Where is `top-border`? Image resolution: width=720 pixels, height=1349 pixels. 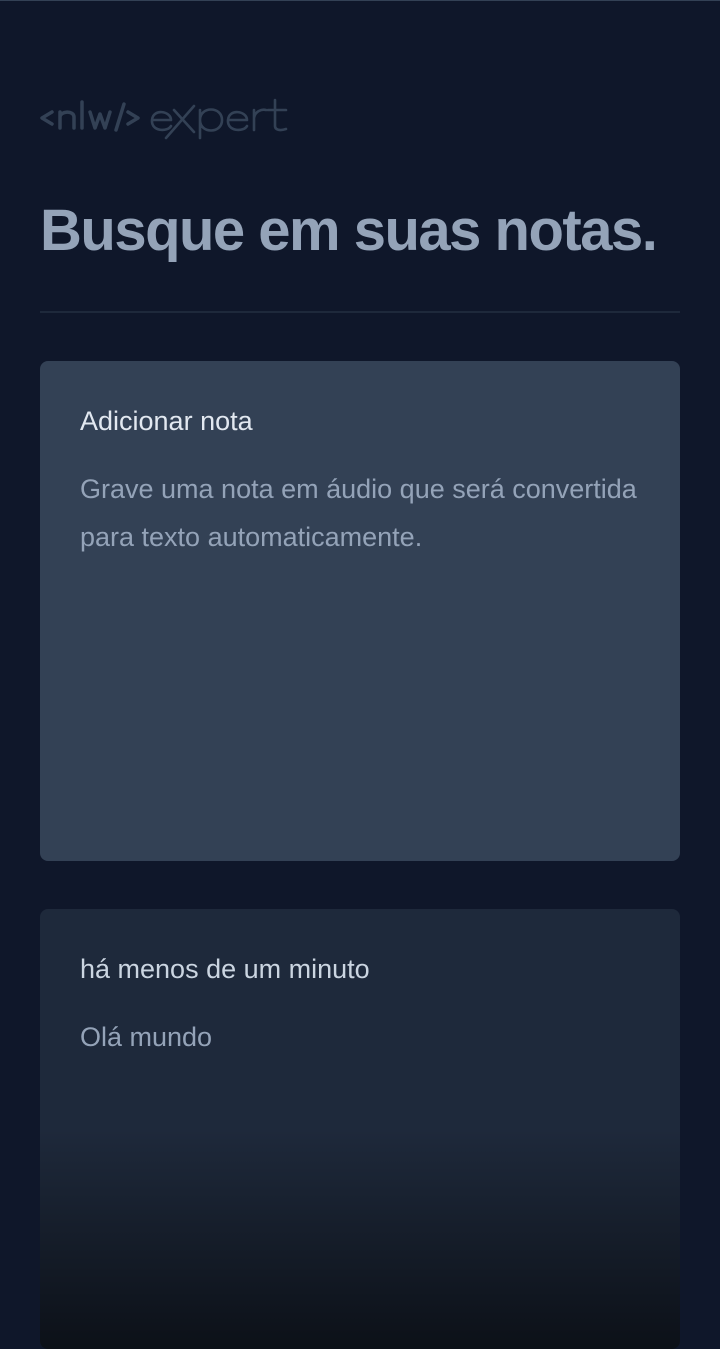
top-border is located at coordinates (360, 0).